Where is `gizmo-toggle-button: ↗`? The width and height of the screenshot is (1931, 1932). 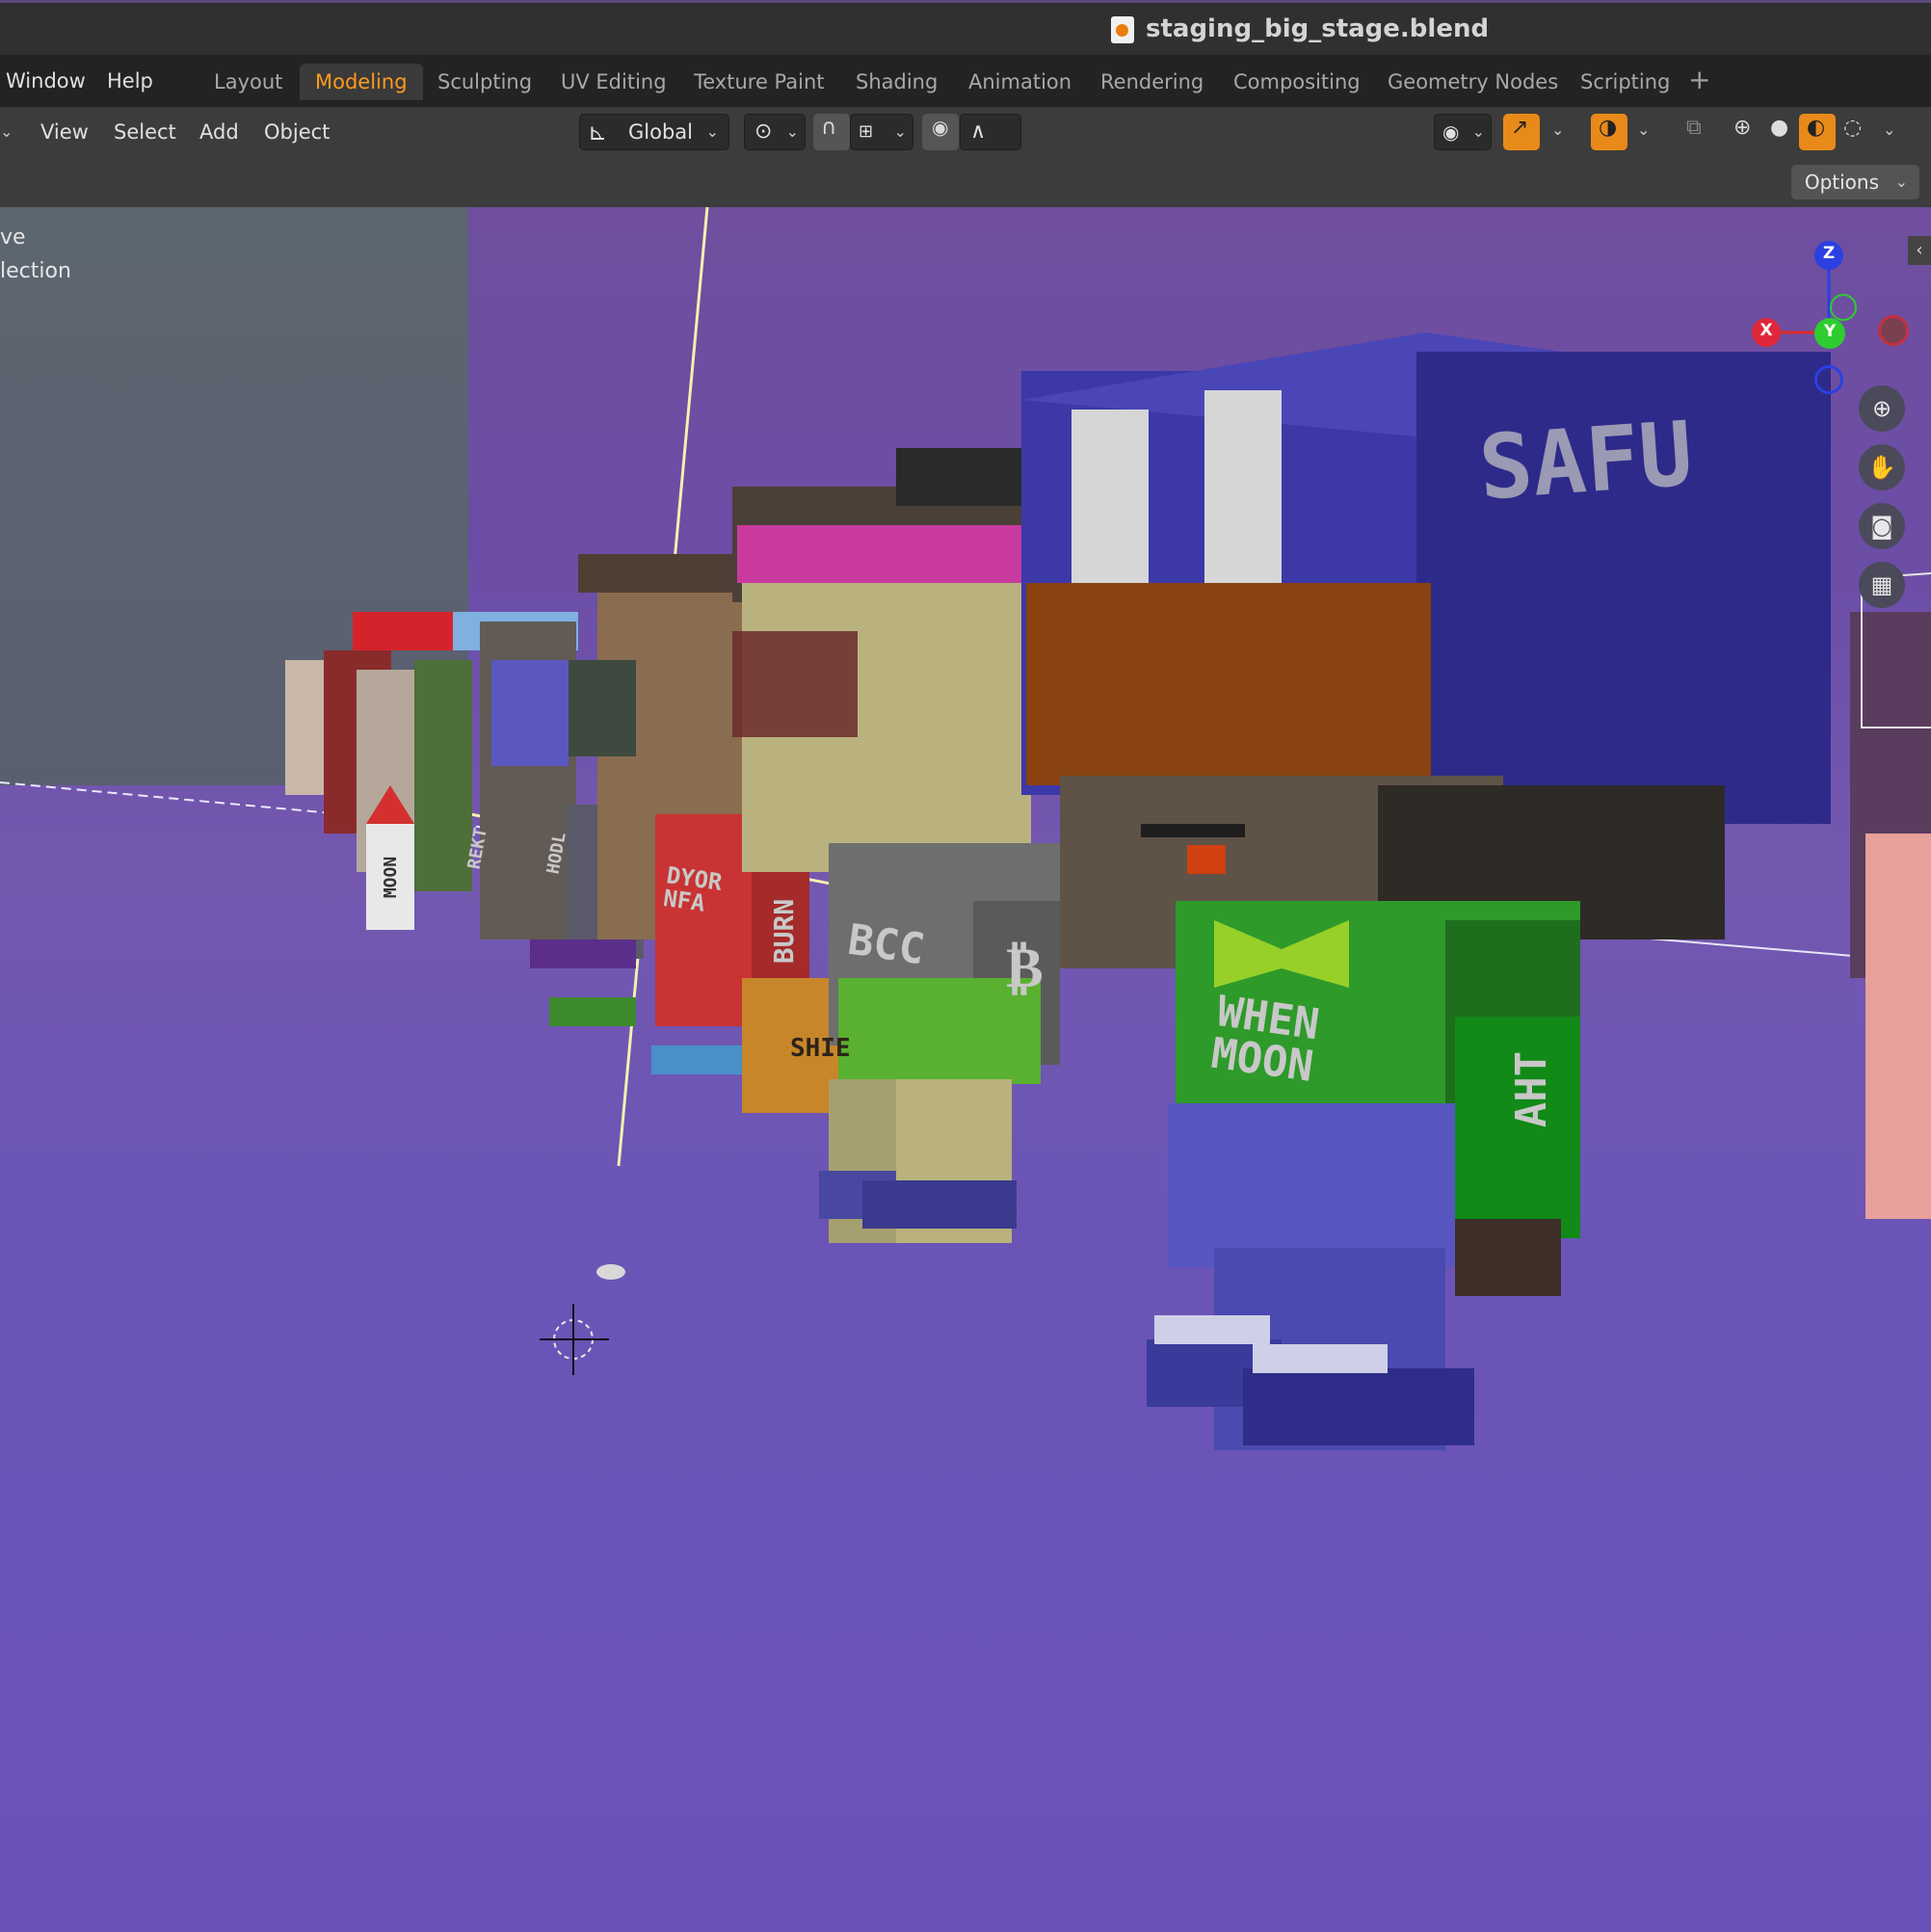
gizmo-toggle-button: ↗ is located at coordinates (1521, 132).